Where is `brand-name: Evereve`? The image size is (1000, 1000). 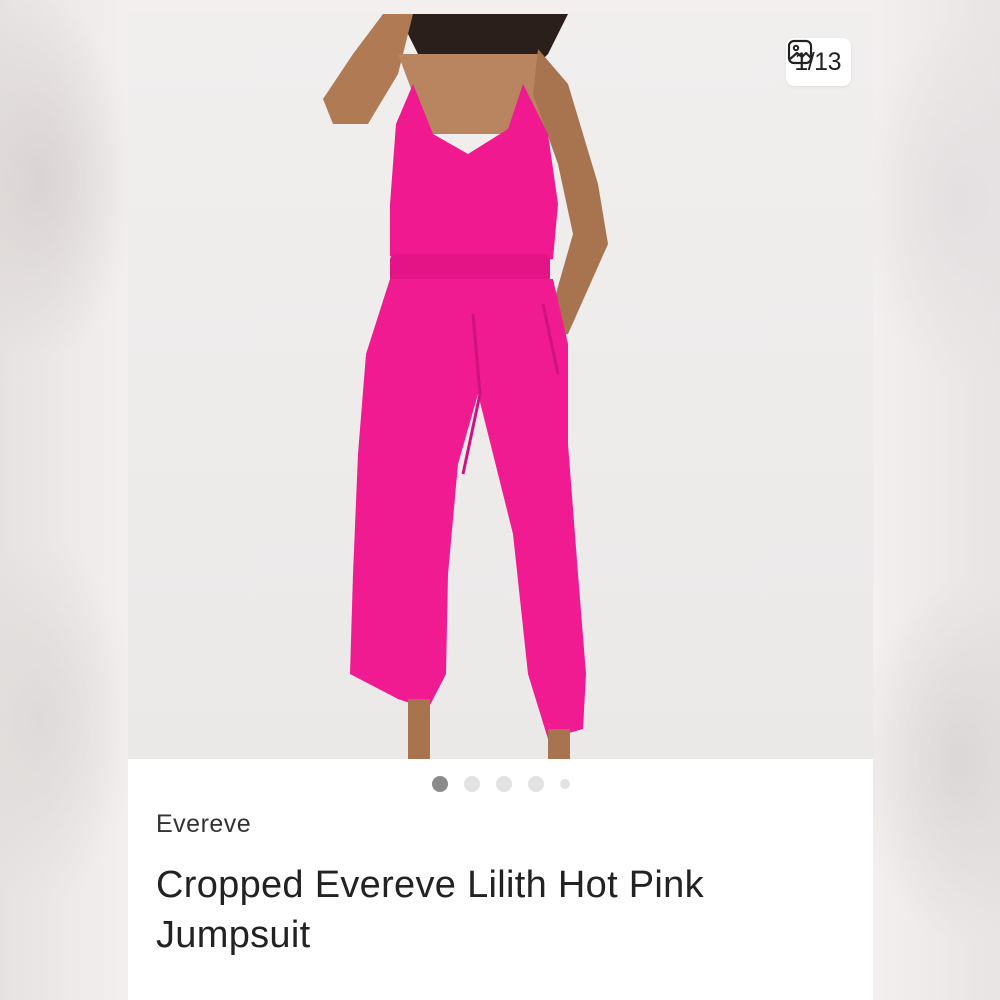
brand-name: Evereve is located at coordinates (203, 824).